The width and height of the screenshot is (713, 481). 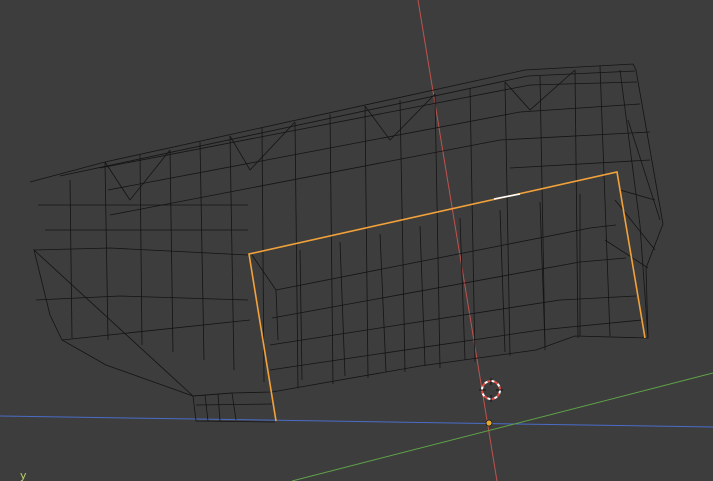 What do you see at coordinates (356, 421) in the screenshot?
I see `z-axis-line` at bounding box center [356, 421].